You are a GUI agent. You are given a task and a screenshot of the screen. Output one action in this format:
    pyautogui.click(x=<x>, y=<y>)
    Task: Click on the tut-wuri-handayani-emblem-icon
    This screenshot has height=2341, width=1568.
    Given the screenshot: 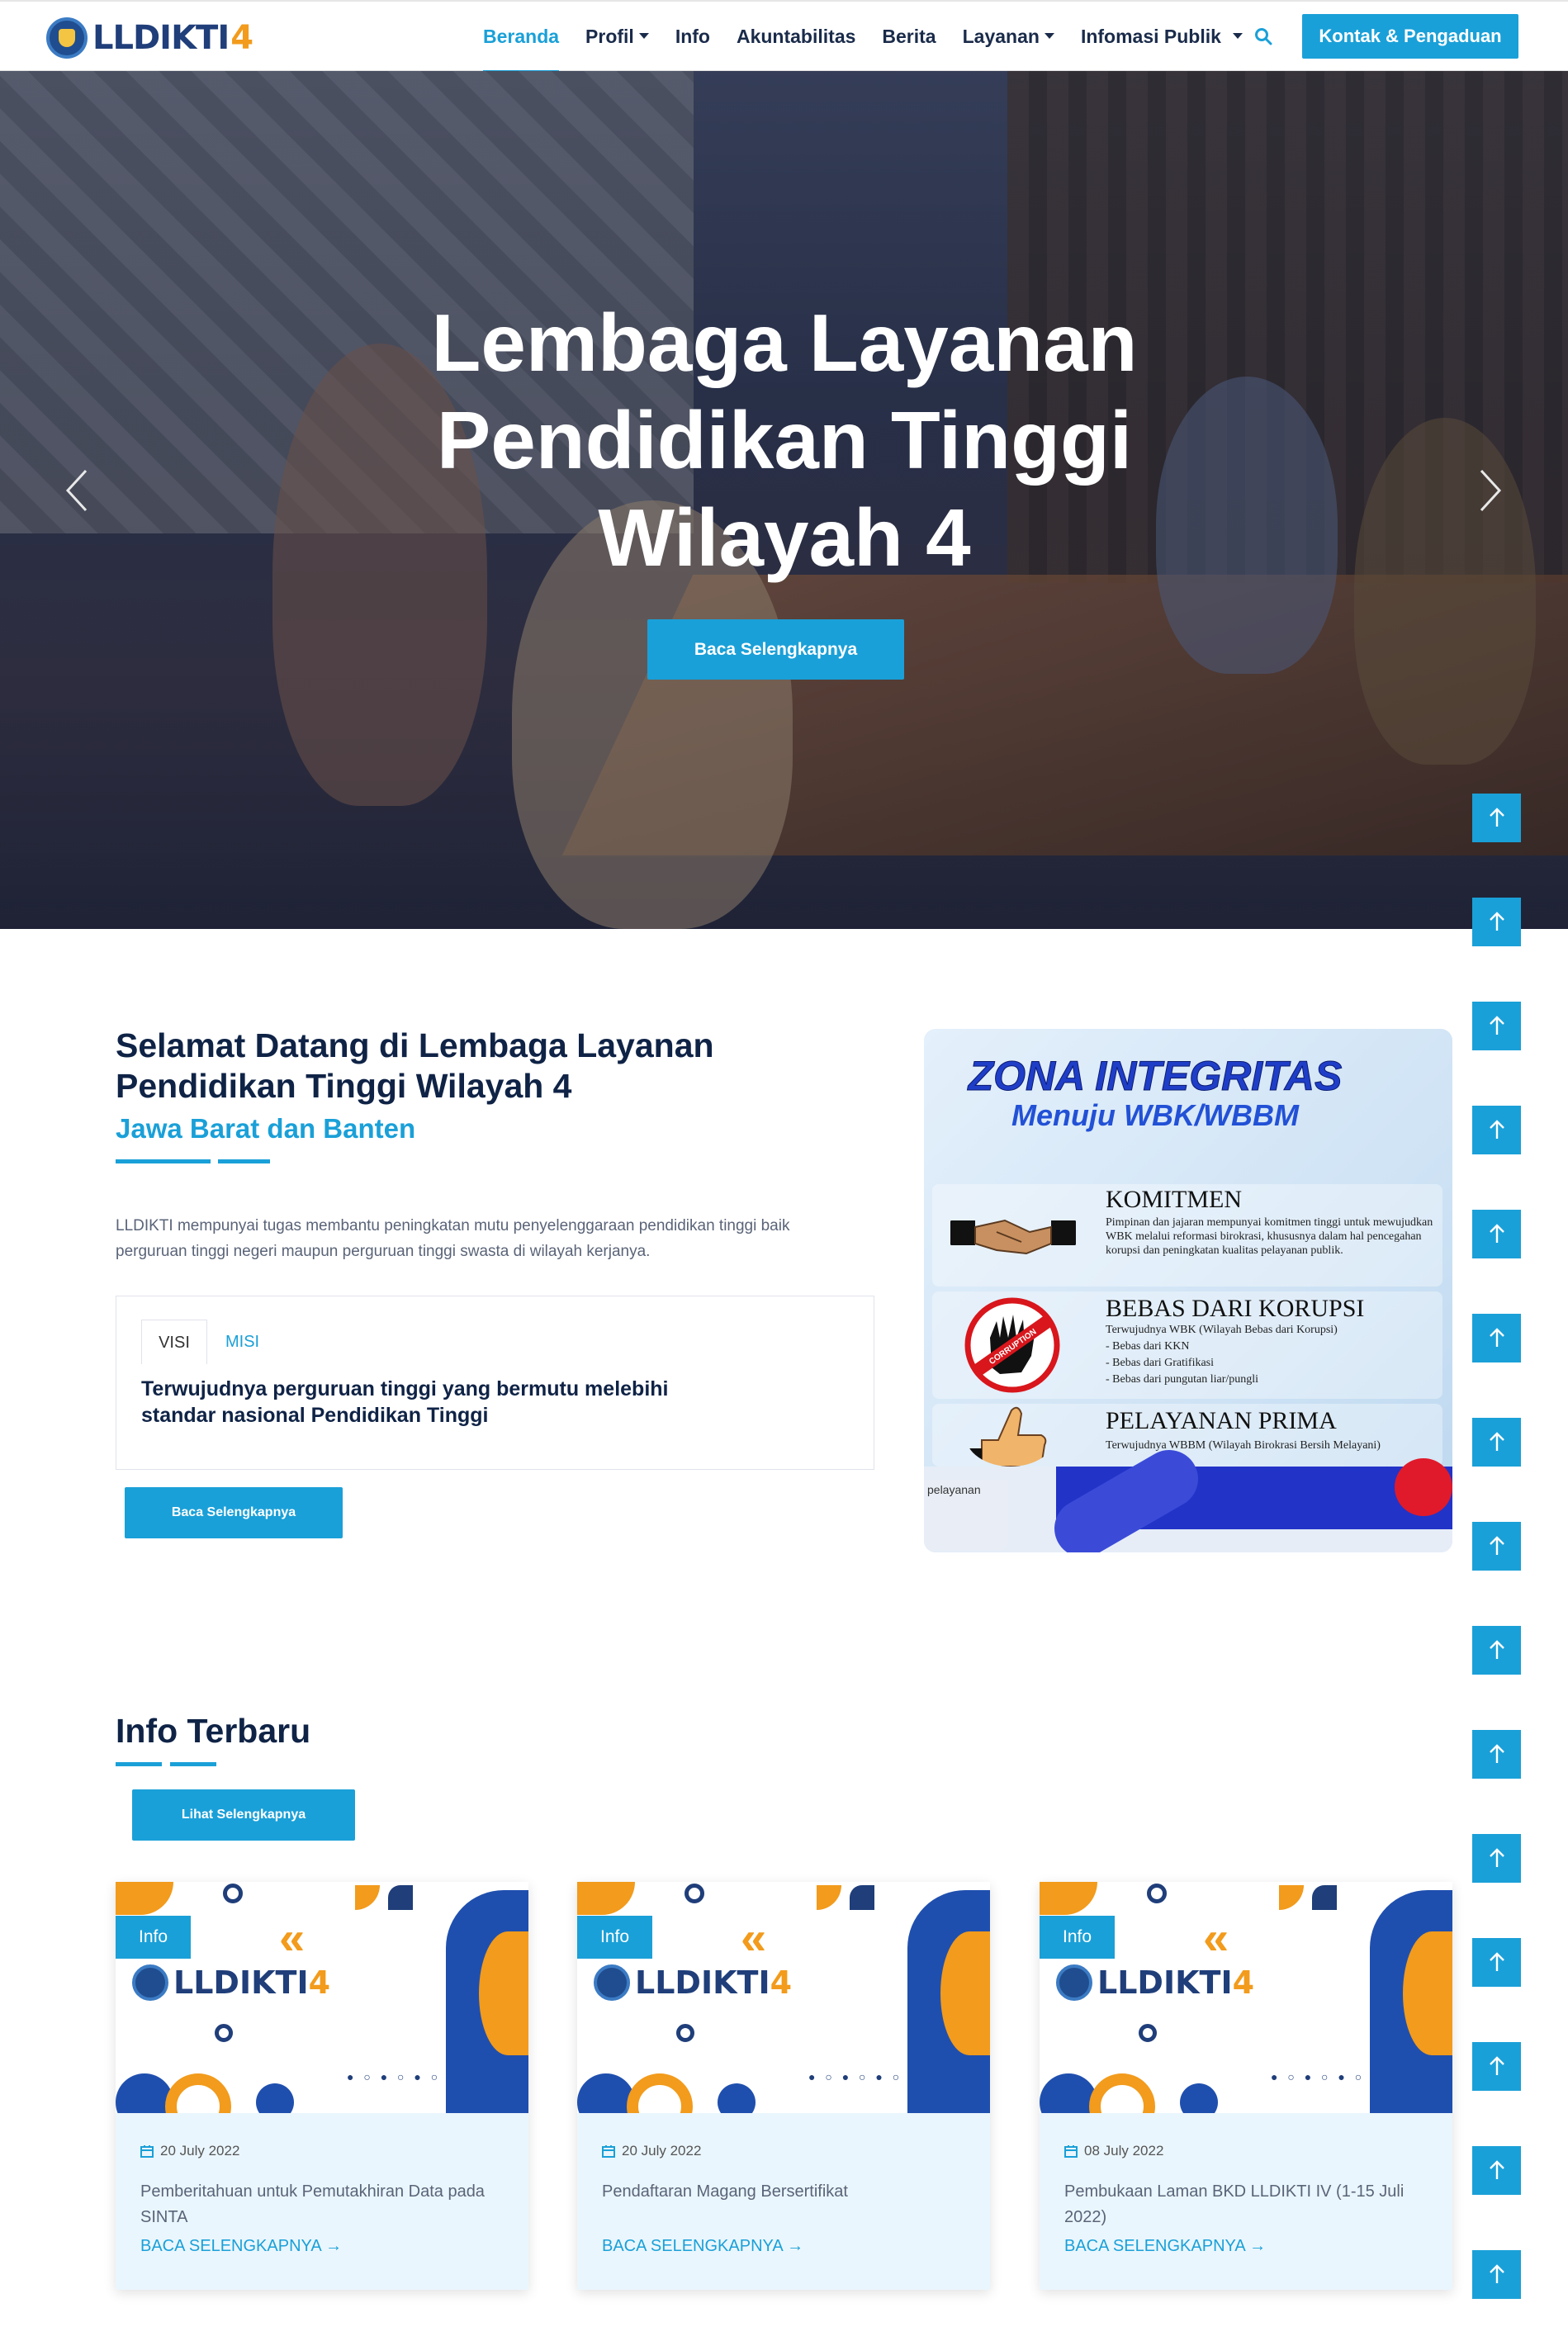 What is the action you would take?
    pyautogui.click(x=67, y=38)
    